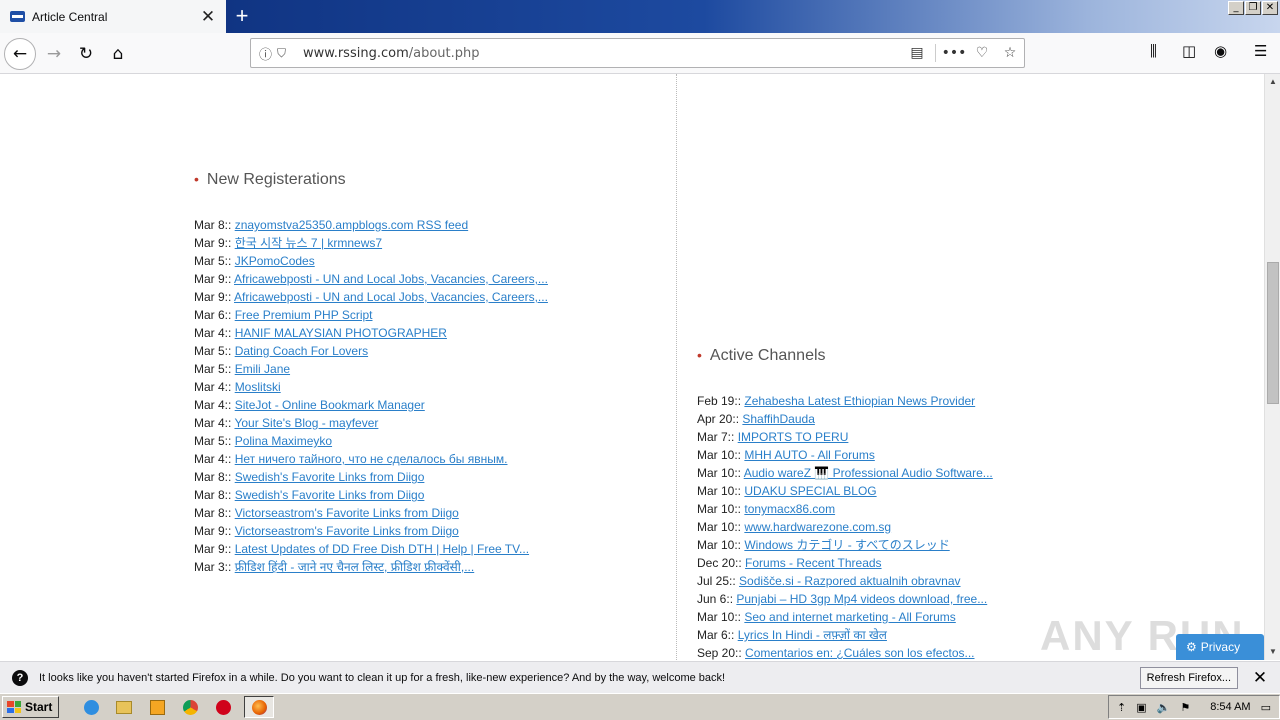 The height and width of the screenshot is (720, 1280). What do you see at coordinates (954, 53) in the screenshot?
I see `page-actions-icon: •••` at bounding box center [954, 53].